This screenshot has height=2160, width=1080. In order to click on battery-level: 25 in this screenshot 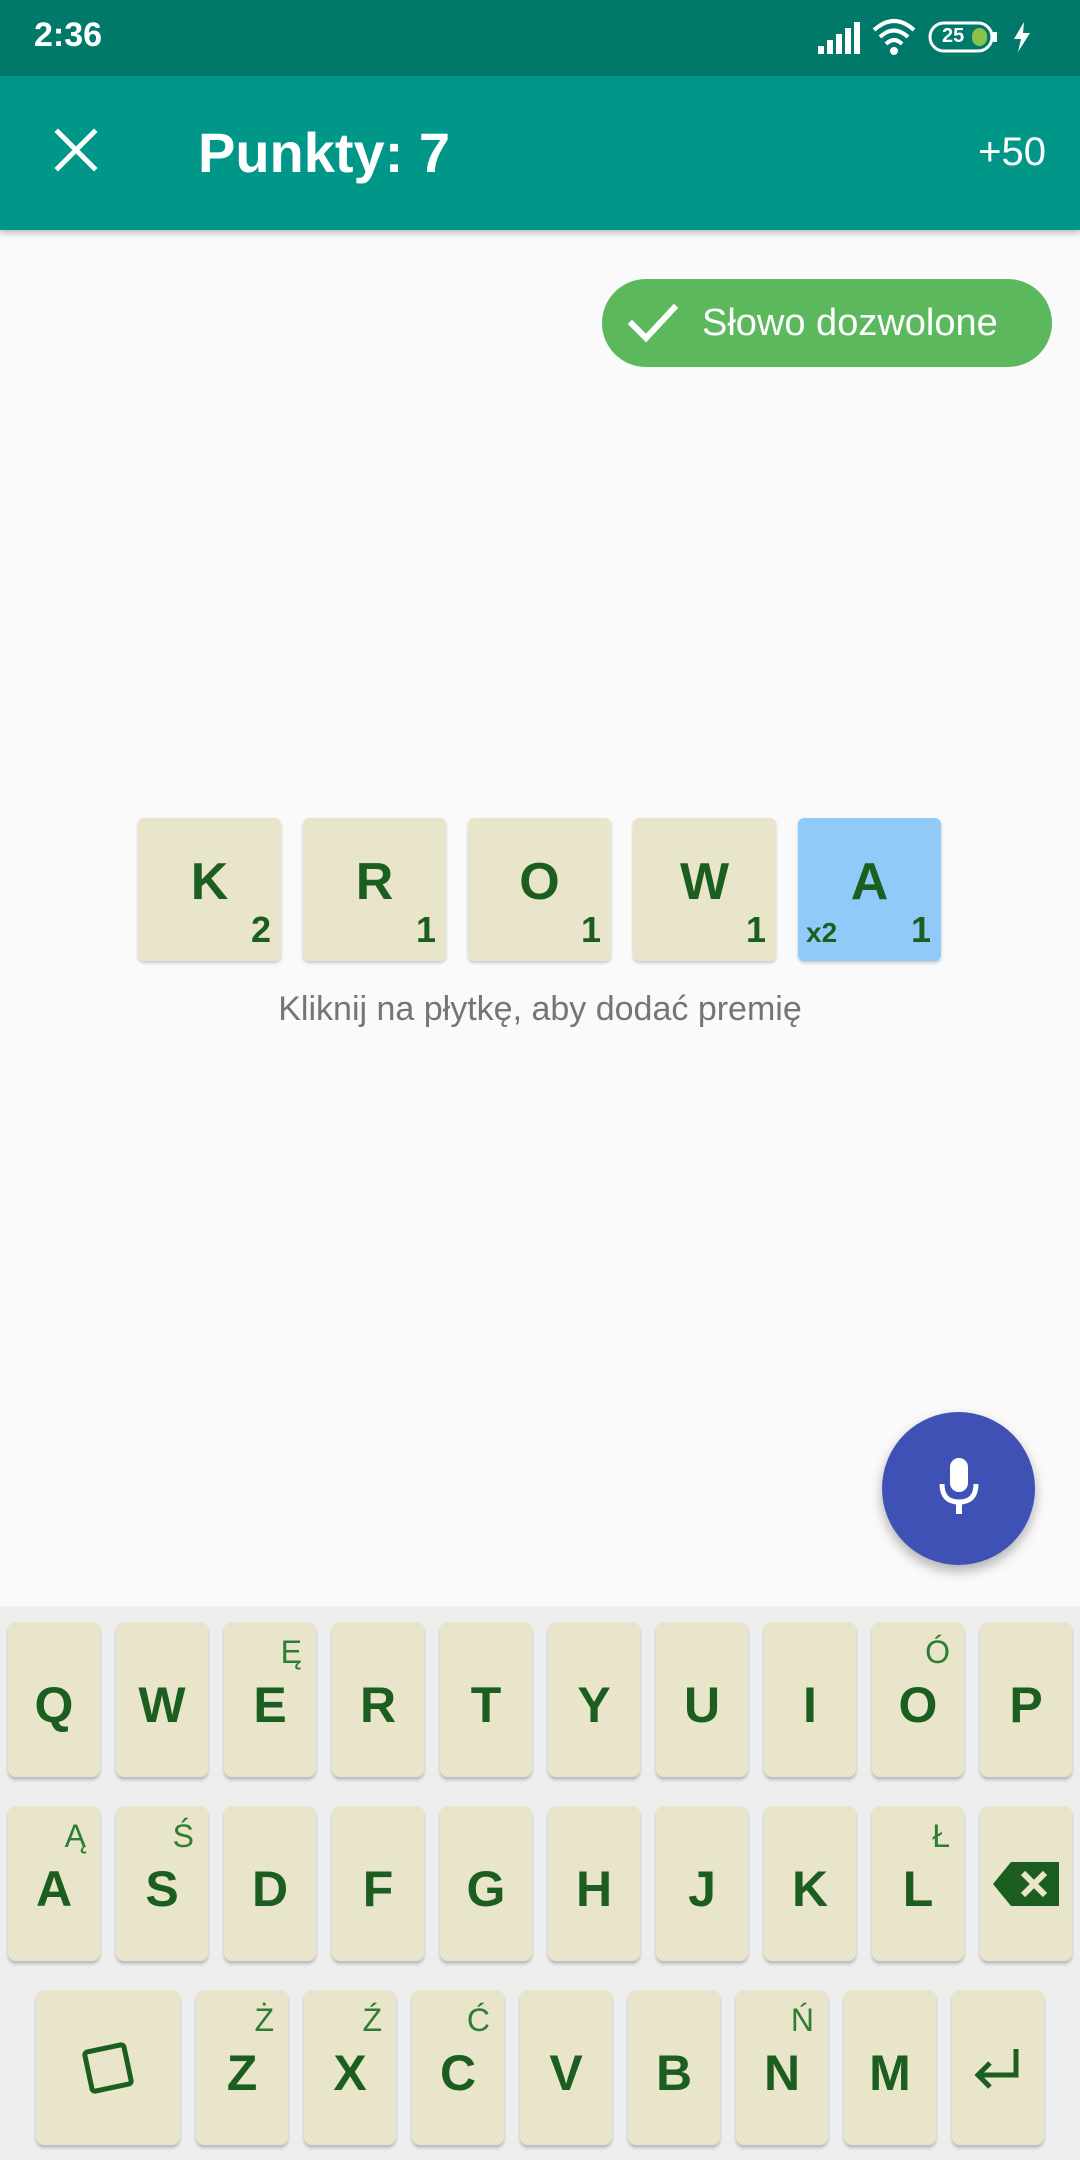, I will do `click(953, 36)`.